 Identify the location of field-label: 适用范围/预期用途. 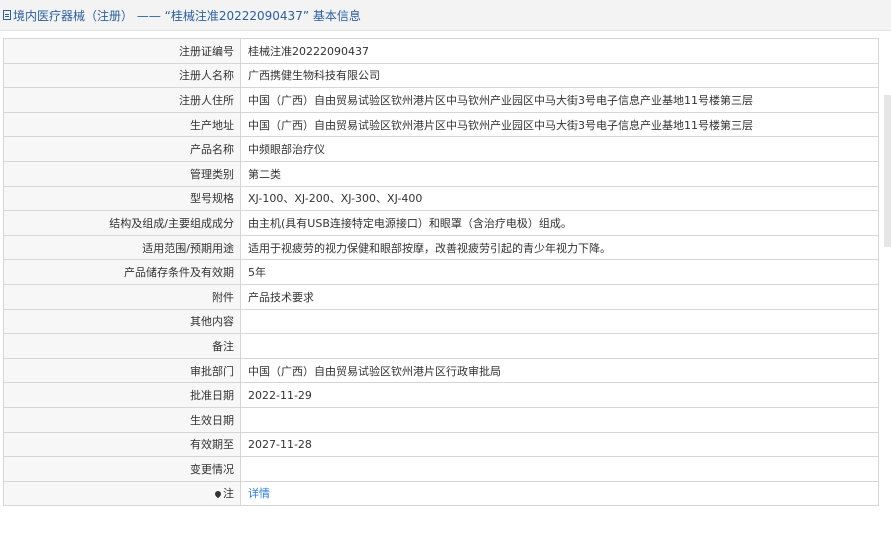
(122, 247).